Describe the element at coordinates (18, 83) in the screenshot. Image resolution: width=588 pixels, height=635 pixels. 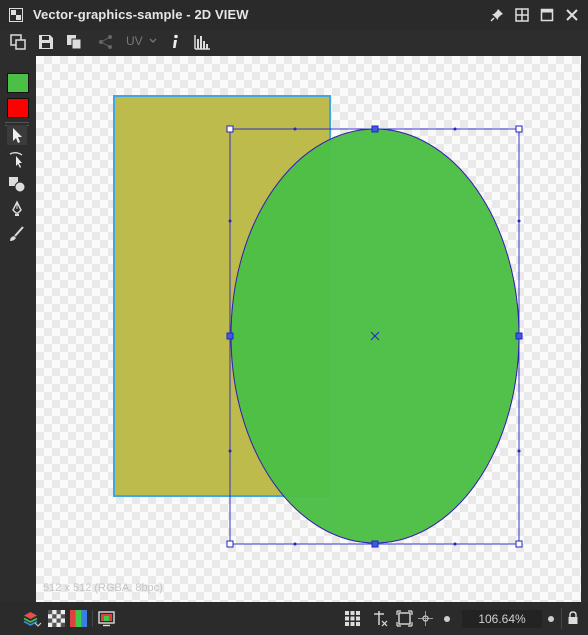
I see `foreground-color-swatch` at that location.